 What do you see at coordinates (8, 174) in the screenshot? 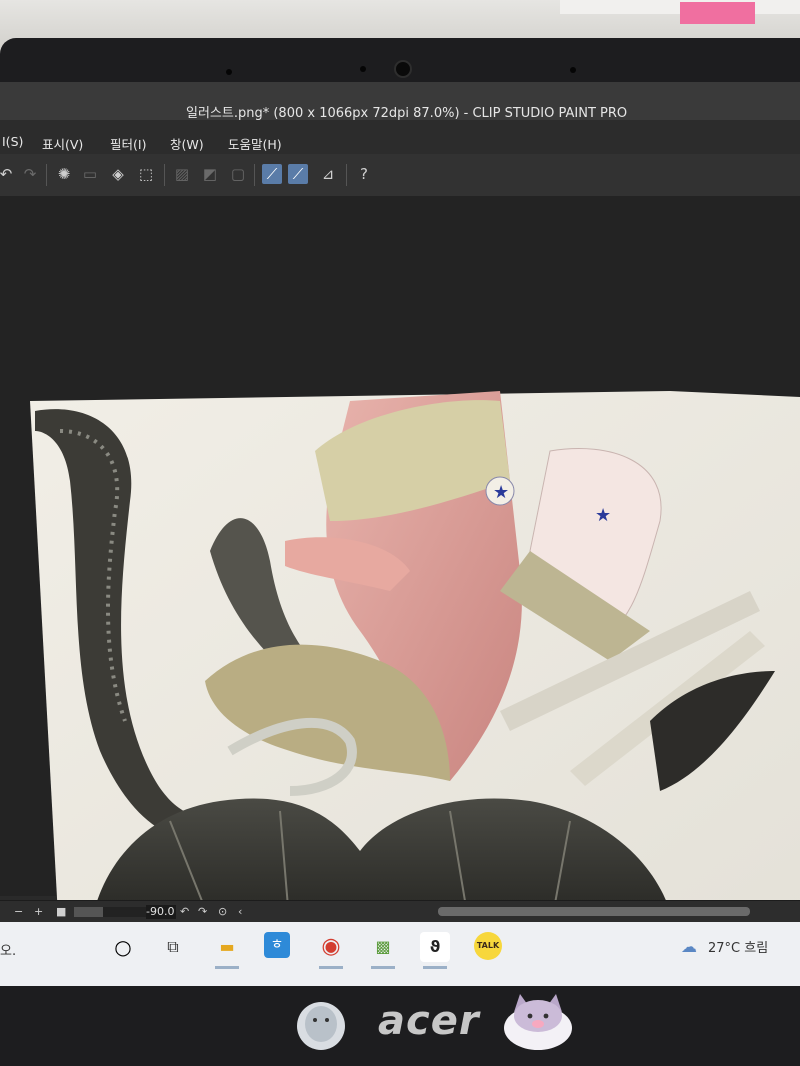
I see `undo-icon: ↶` at bounding box center [8, 174].